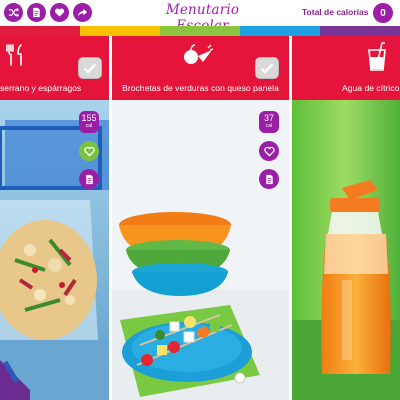  Describe the element at coordinates (41, 88) in the screenshot. I see `card-title: serrano y espárragos` at that location.